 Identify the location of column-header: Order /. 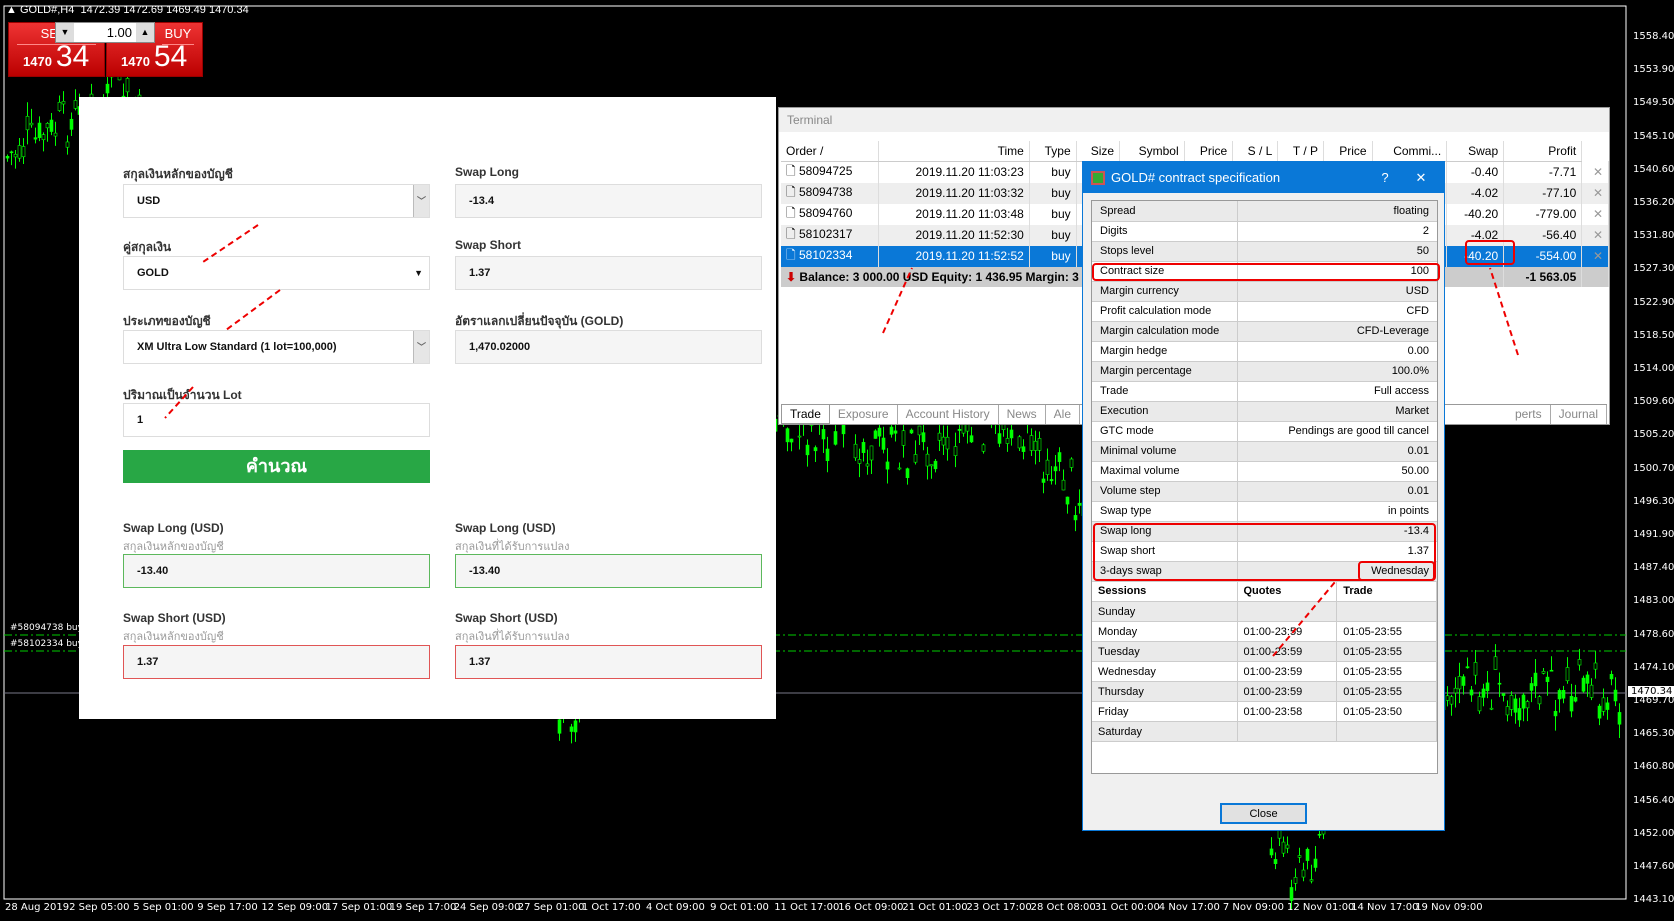
(830, 151).